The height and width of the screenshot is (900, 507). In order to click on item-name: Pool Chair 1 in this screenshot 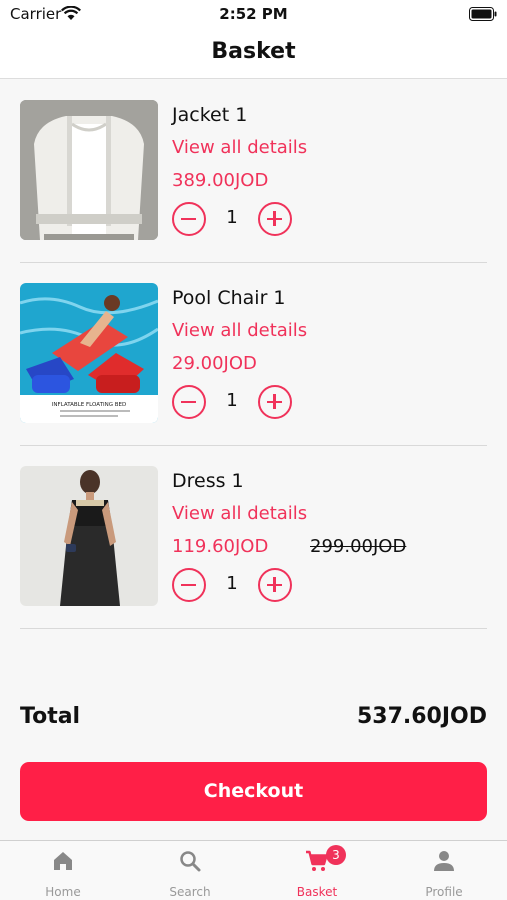, I will do `click(229, 298)`.